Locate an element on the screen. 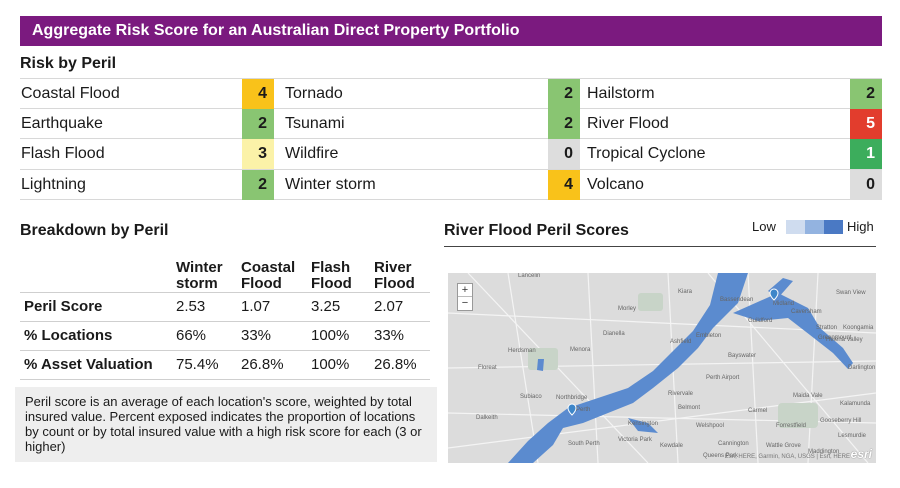  map-place-label: Lesmurdie is located at coordinates (852, 436).